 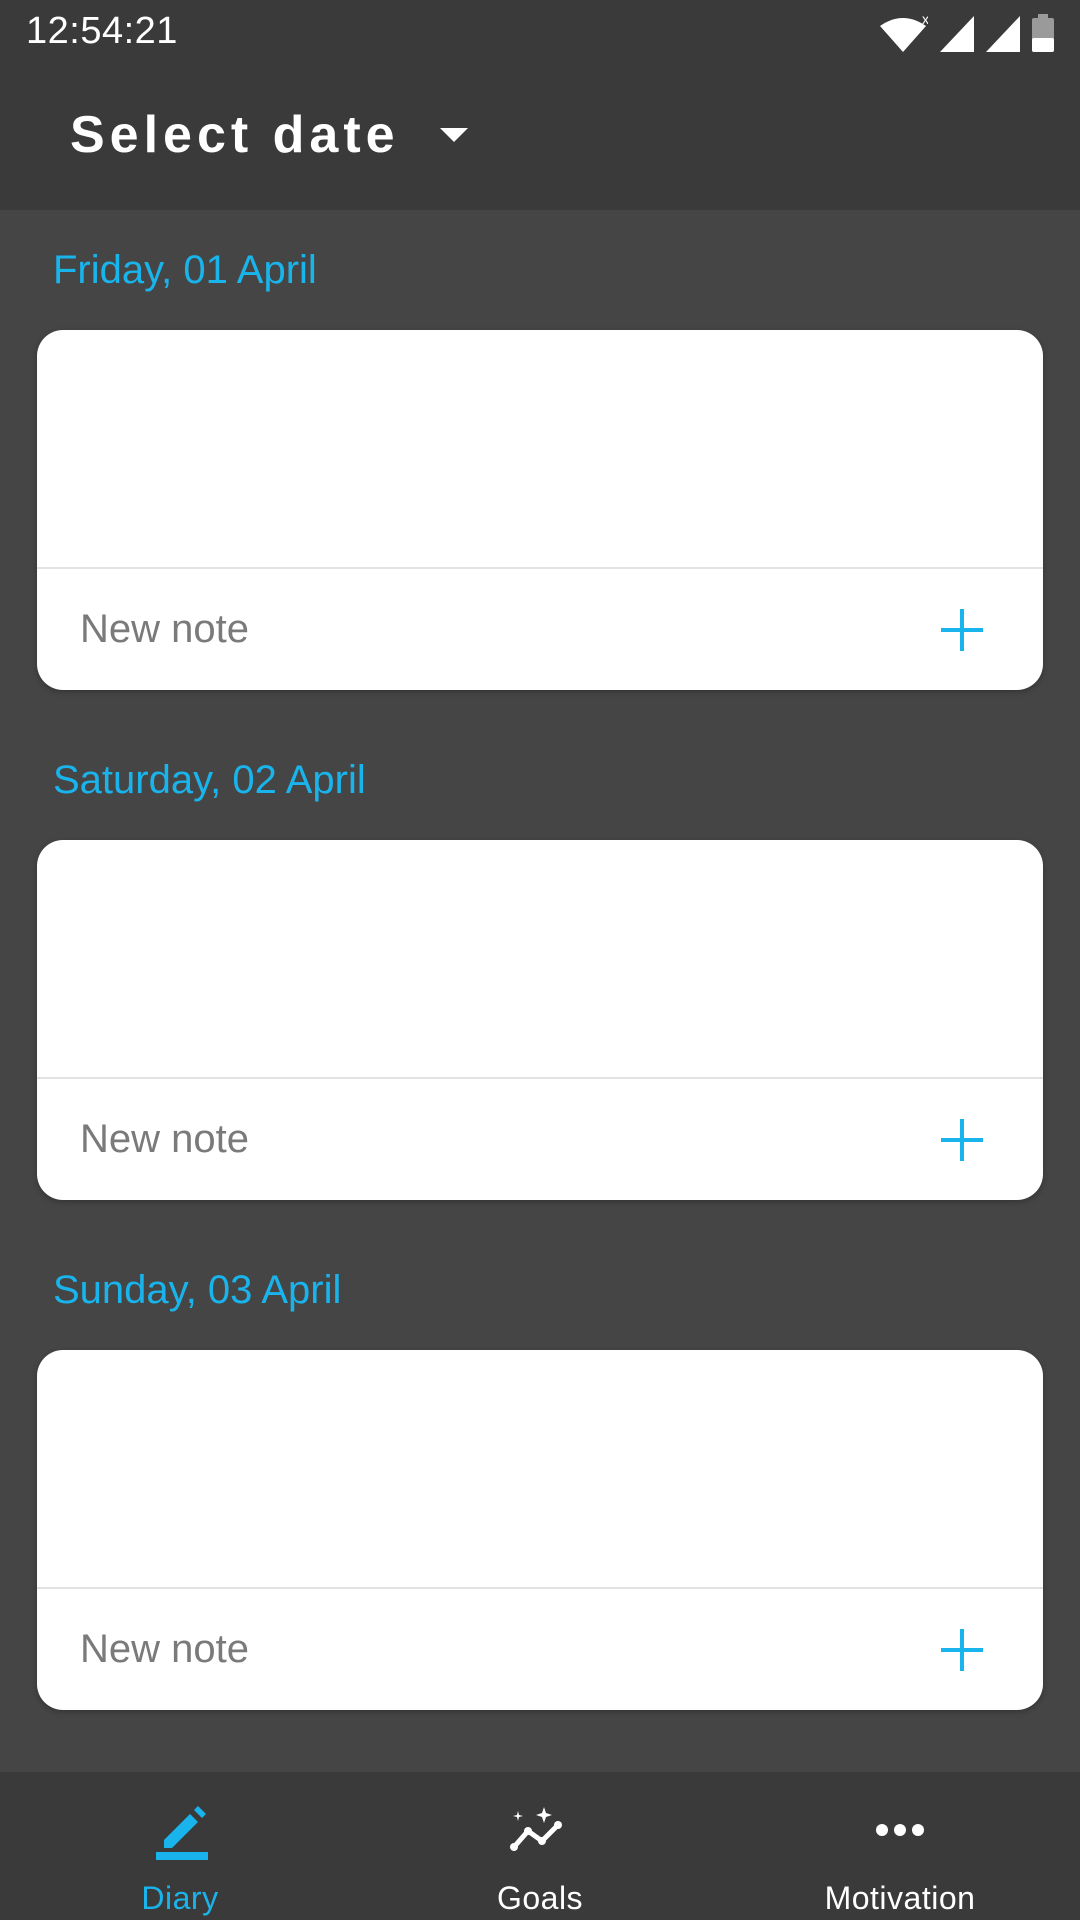 I want to click on status-bar: 12:54:21 x, so click(x=540, y=31).